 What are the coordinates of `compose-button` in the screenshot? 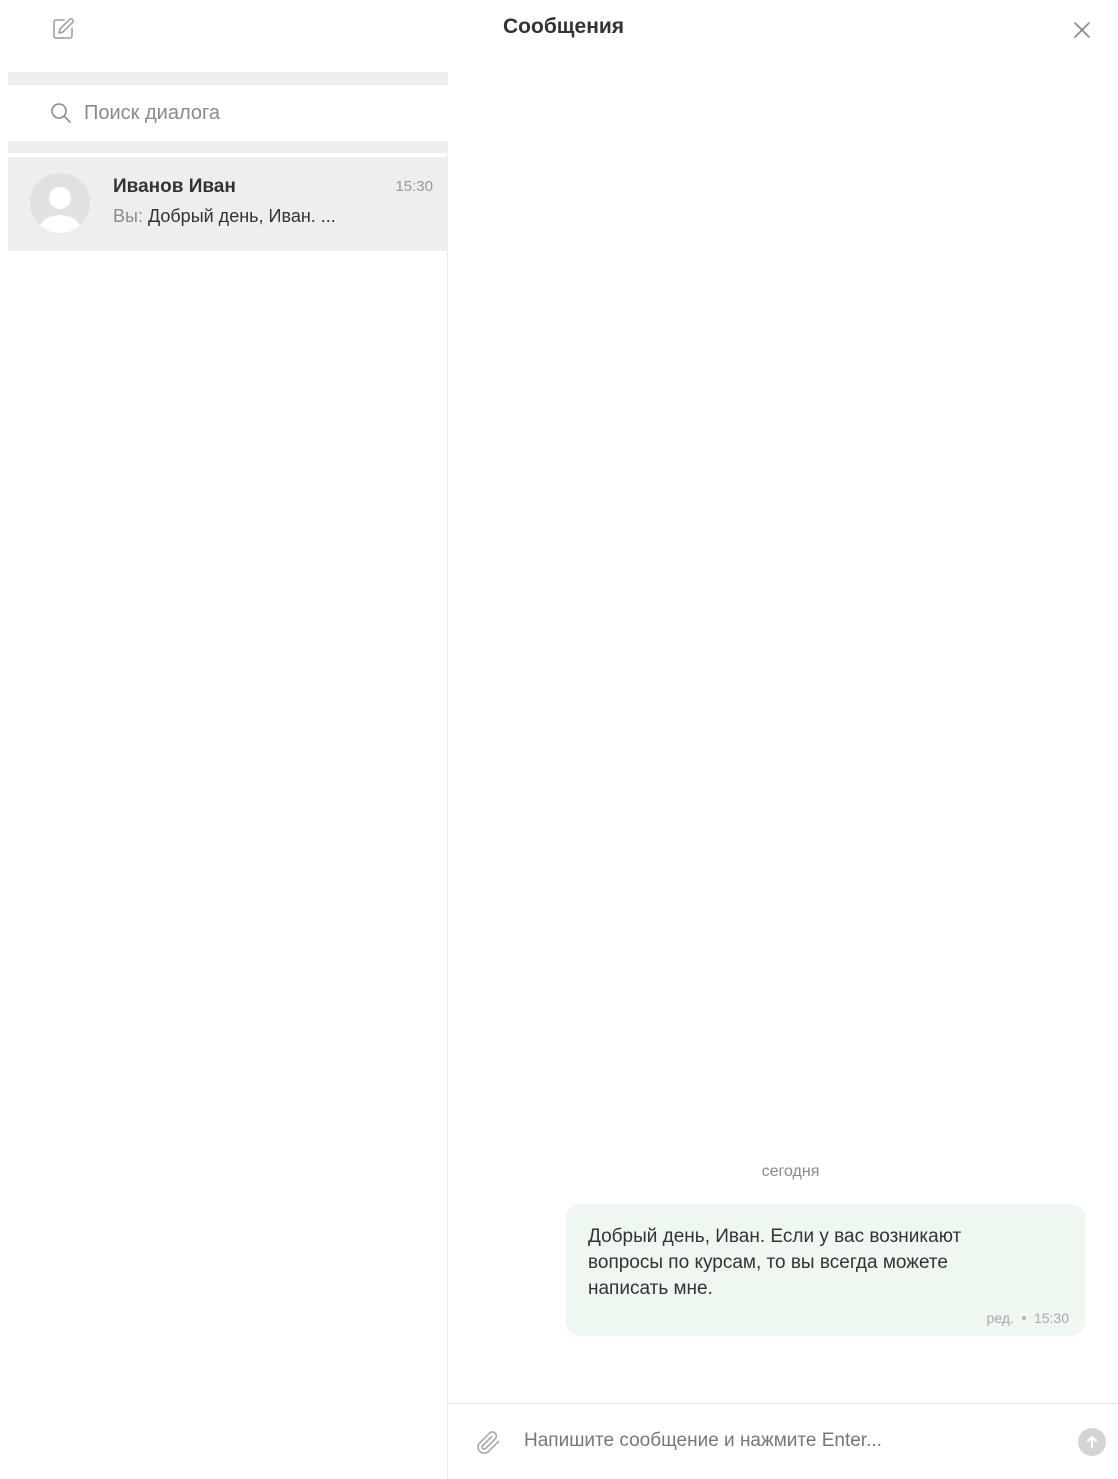 It's located at (63, 29).